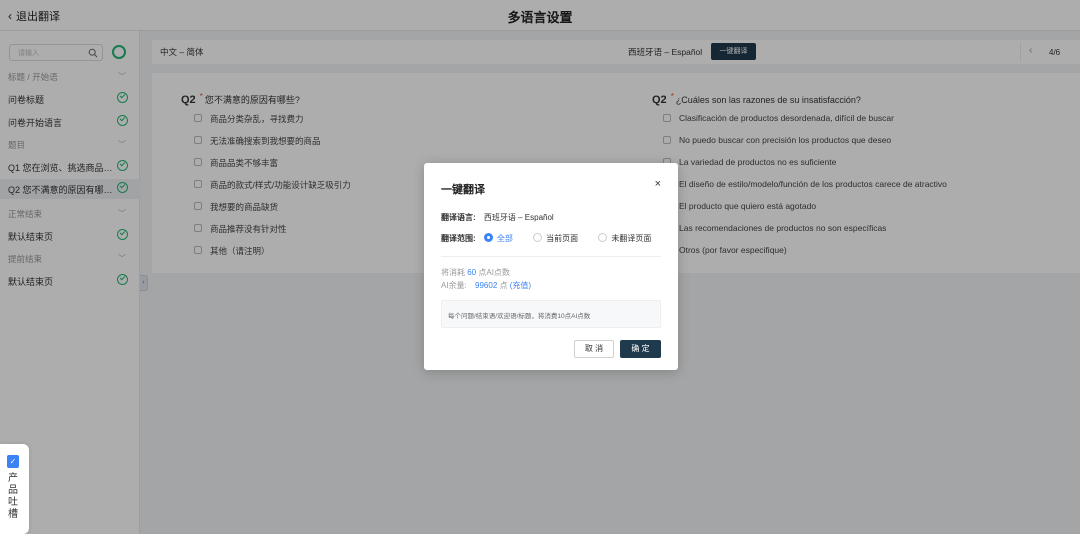  I want to click on translate-language-value: 西班牙语 – Español, so click(518, 217).